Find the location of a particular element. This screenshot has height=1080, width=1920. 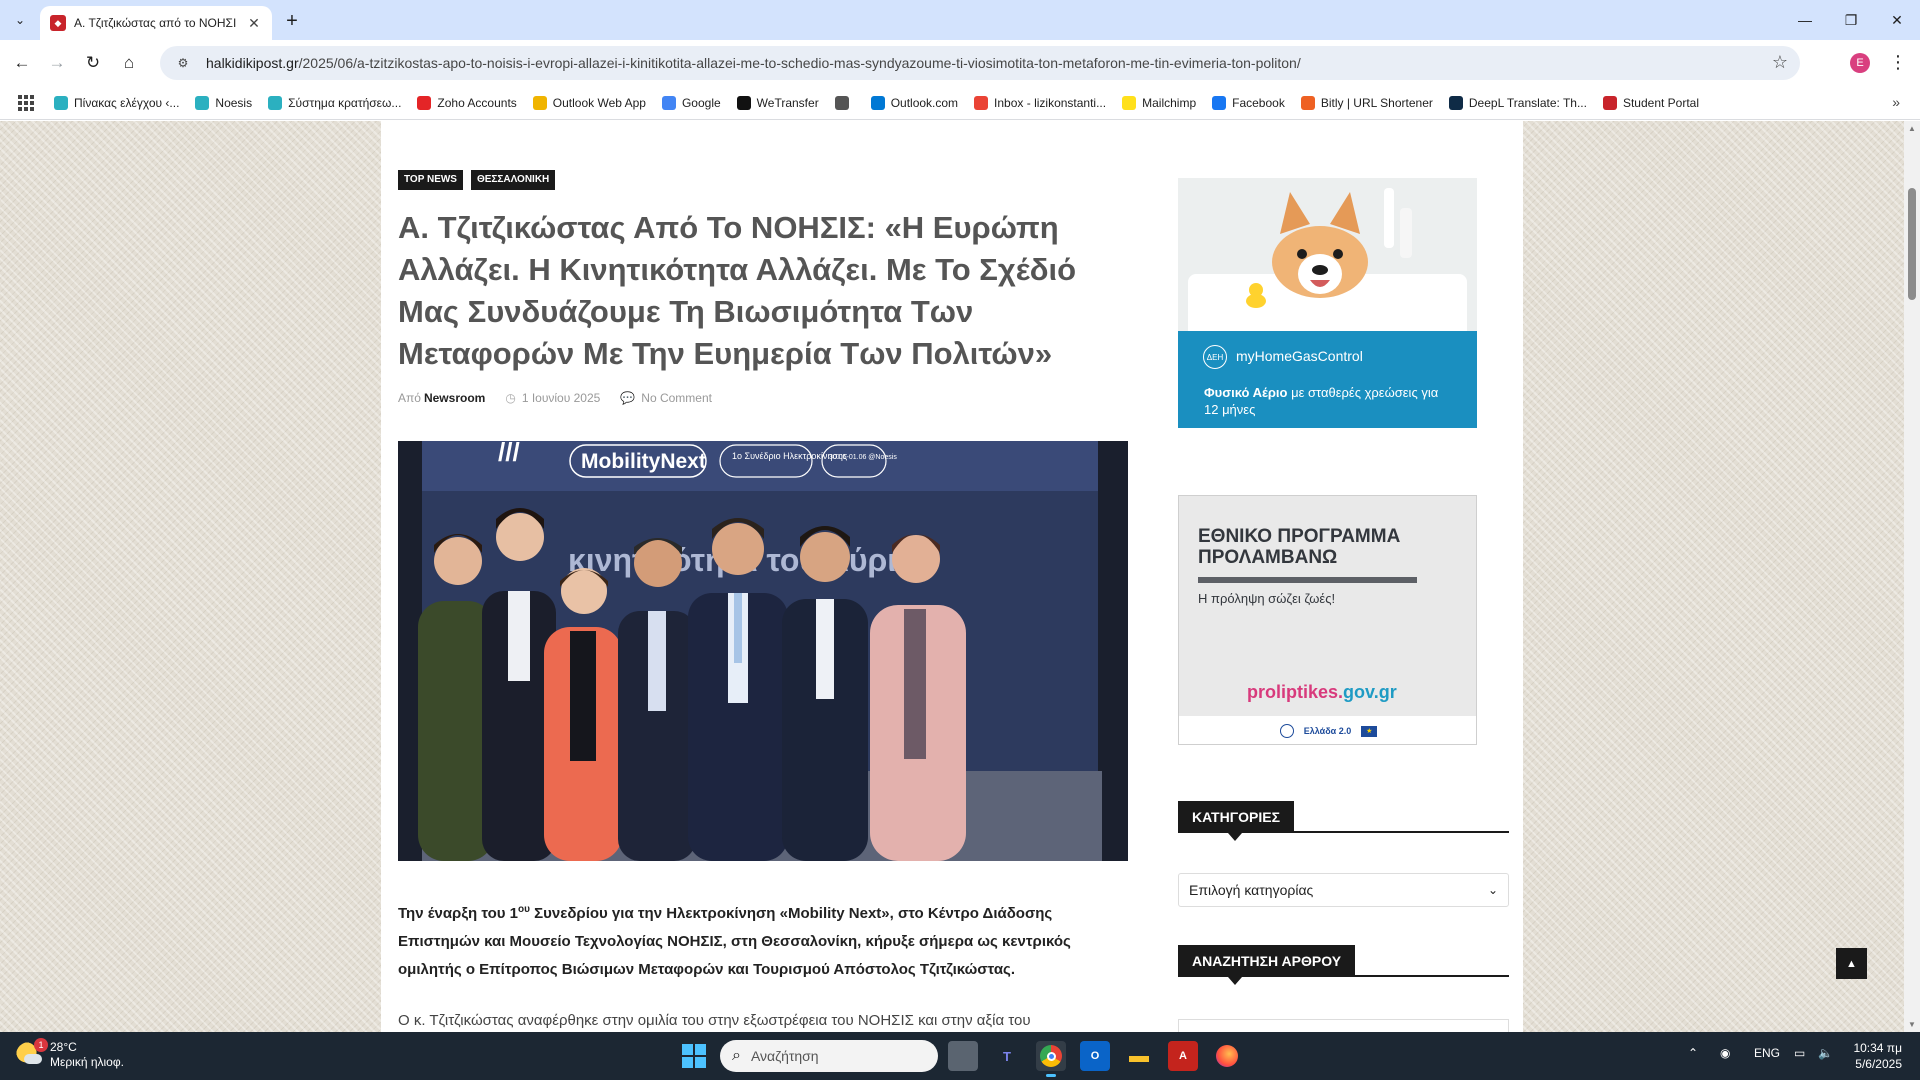

profile-avatar: E is located at coordinates (1860, 63).